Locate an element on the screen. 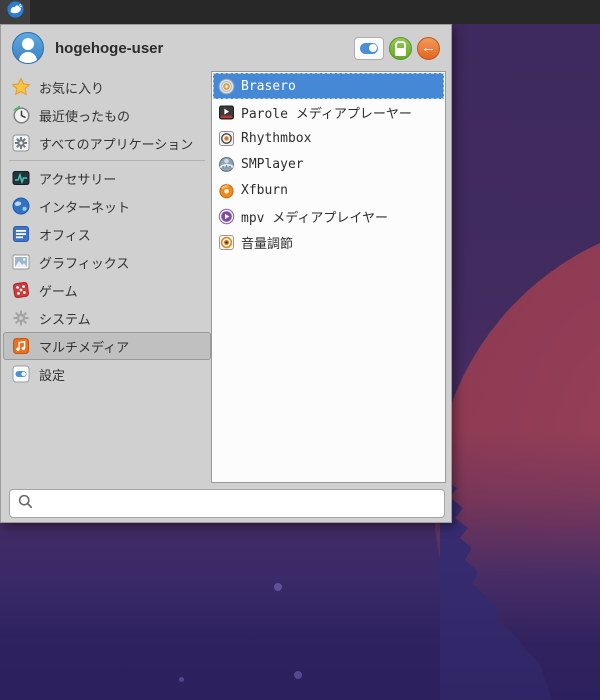 This screenshot has height=700, width=600. app-item-xfburn: Xfburn is located at coordinates (328, 190).